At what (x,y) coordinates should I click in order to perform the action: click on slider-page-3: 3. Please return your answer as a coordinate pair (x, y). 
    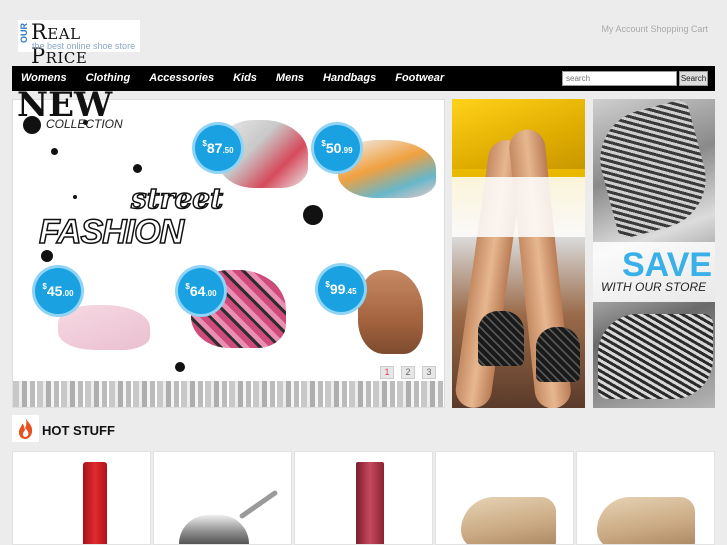
    Looking at the image, I should click on (429, 372).